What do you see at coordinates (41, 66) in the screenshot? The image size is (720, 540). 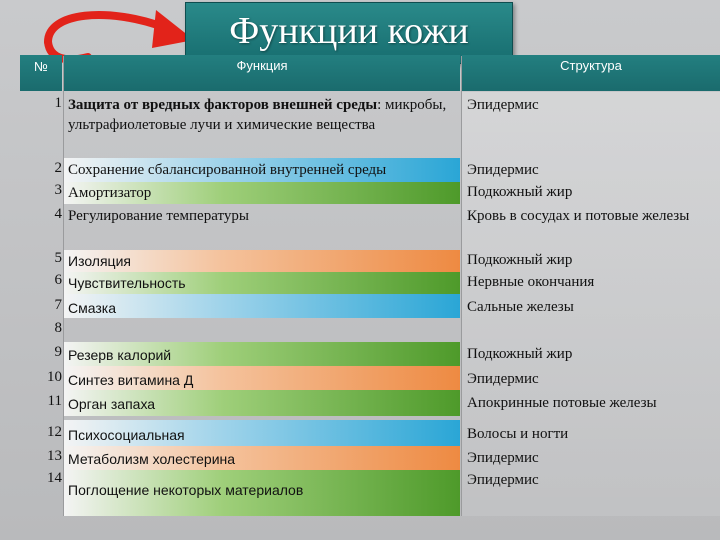 I see `header-num: №` at bounding box center [41, 66].